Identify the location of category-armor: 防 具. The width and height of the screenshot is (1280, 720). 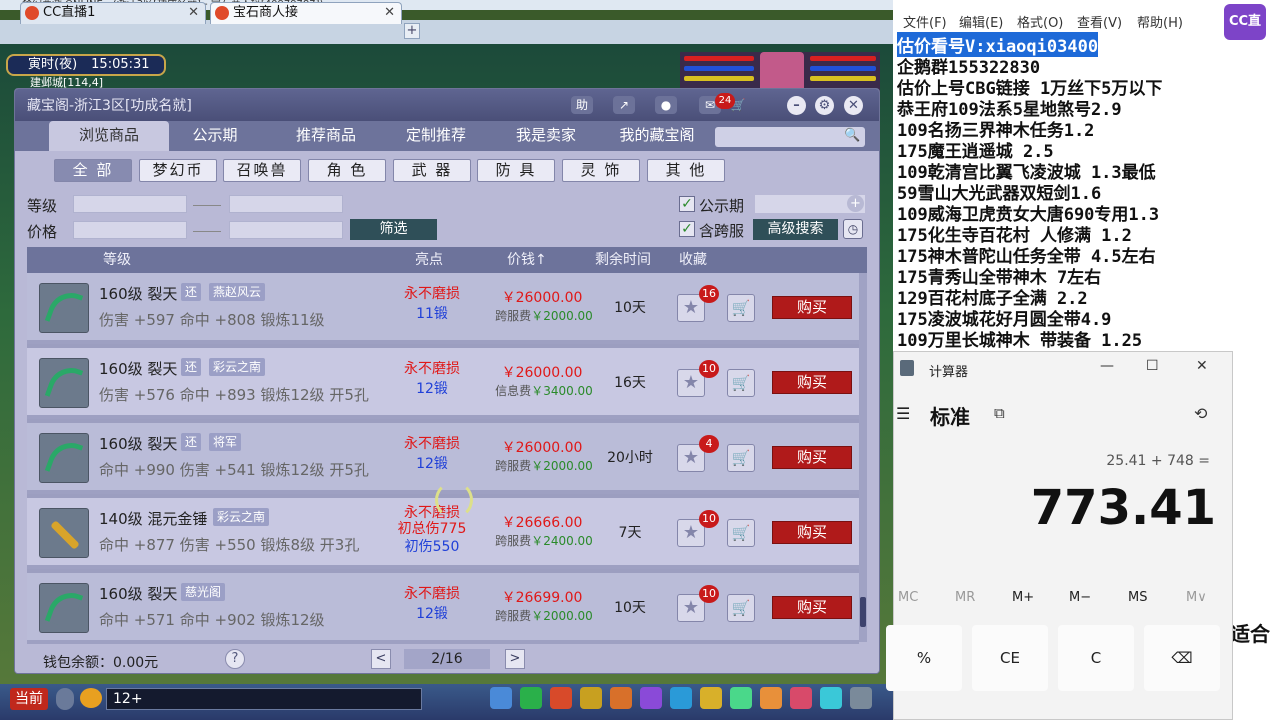
(516, 170).